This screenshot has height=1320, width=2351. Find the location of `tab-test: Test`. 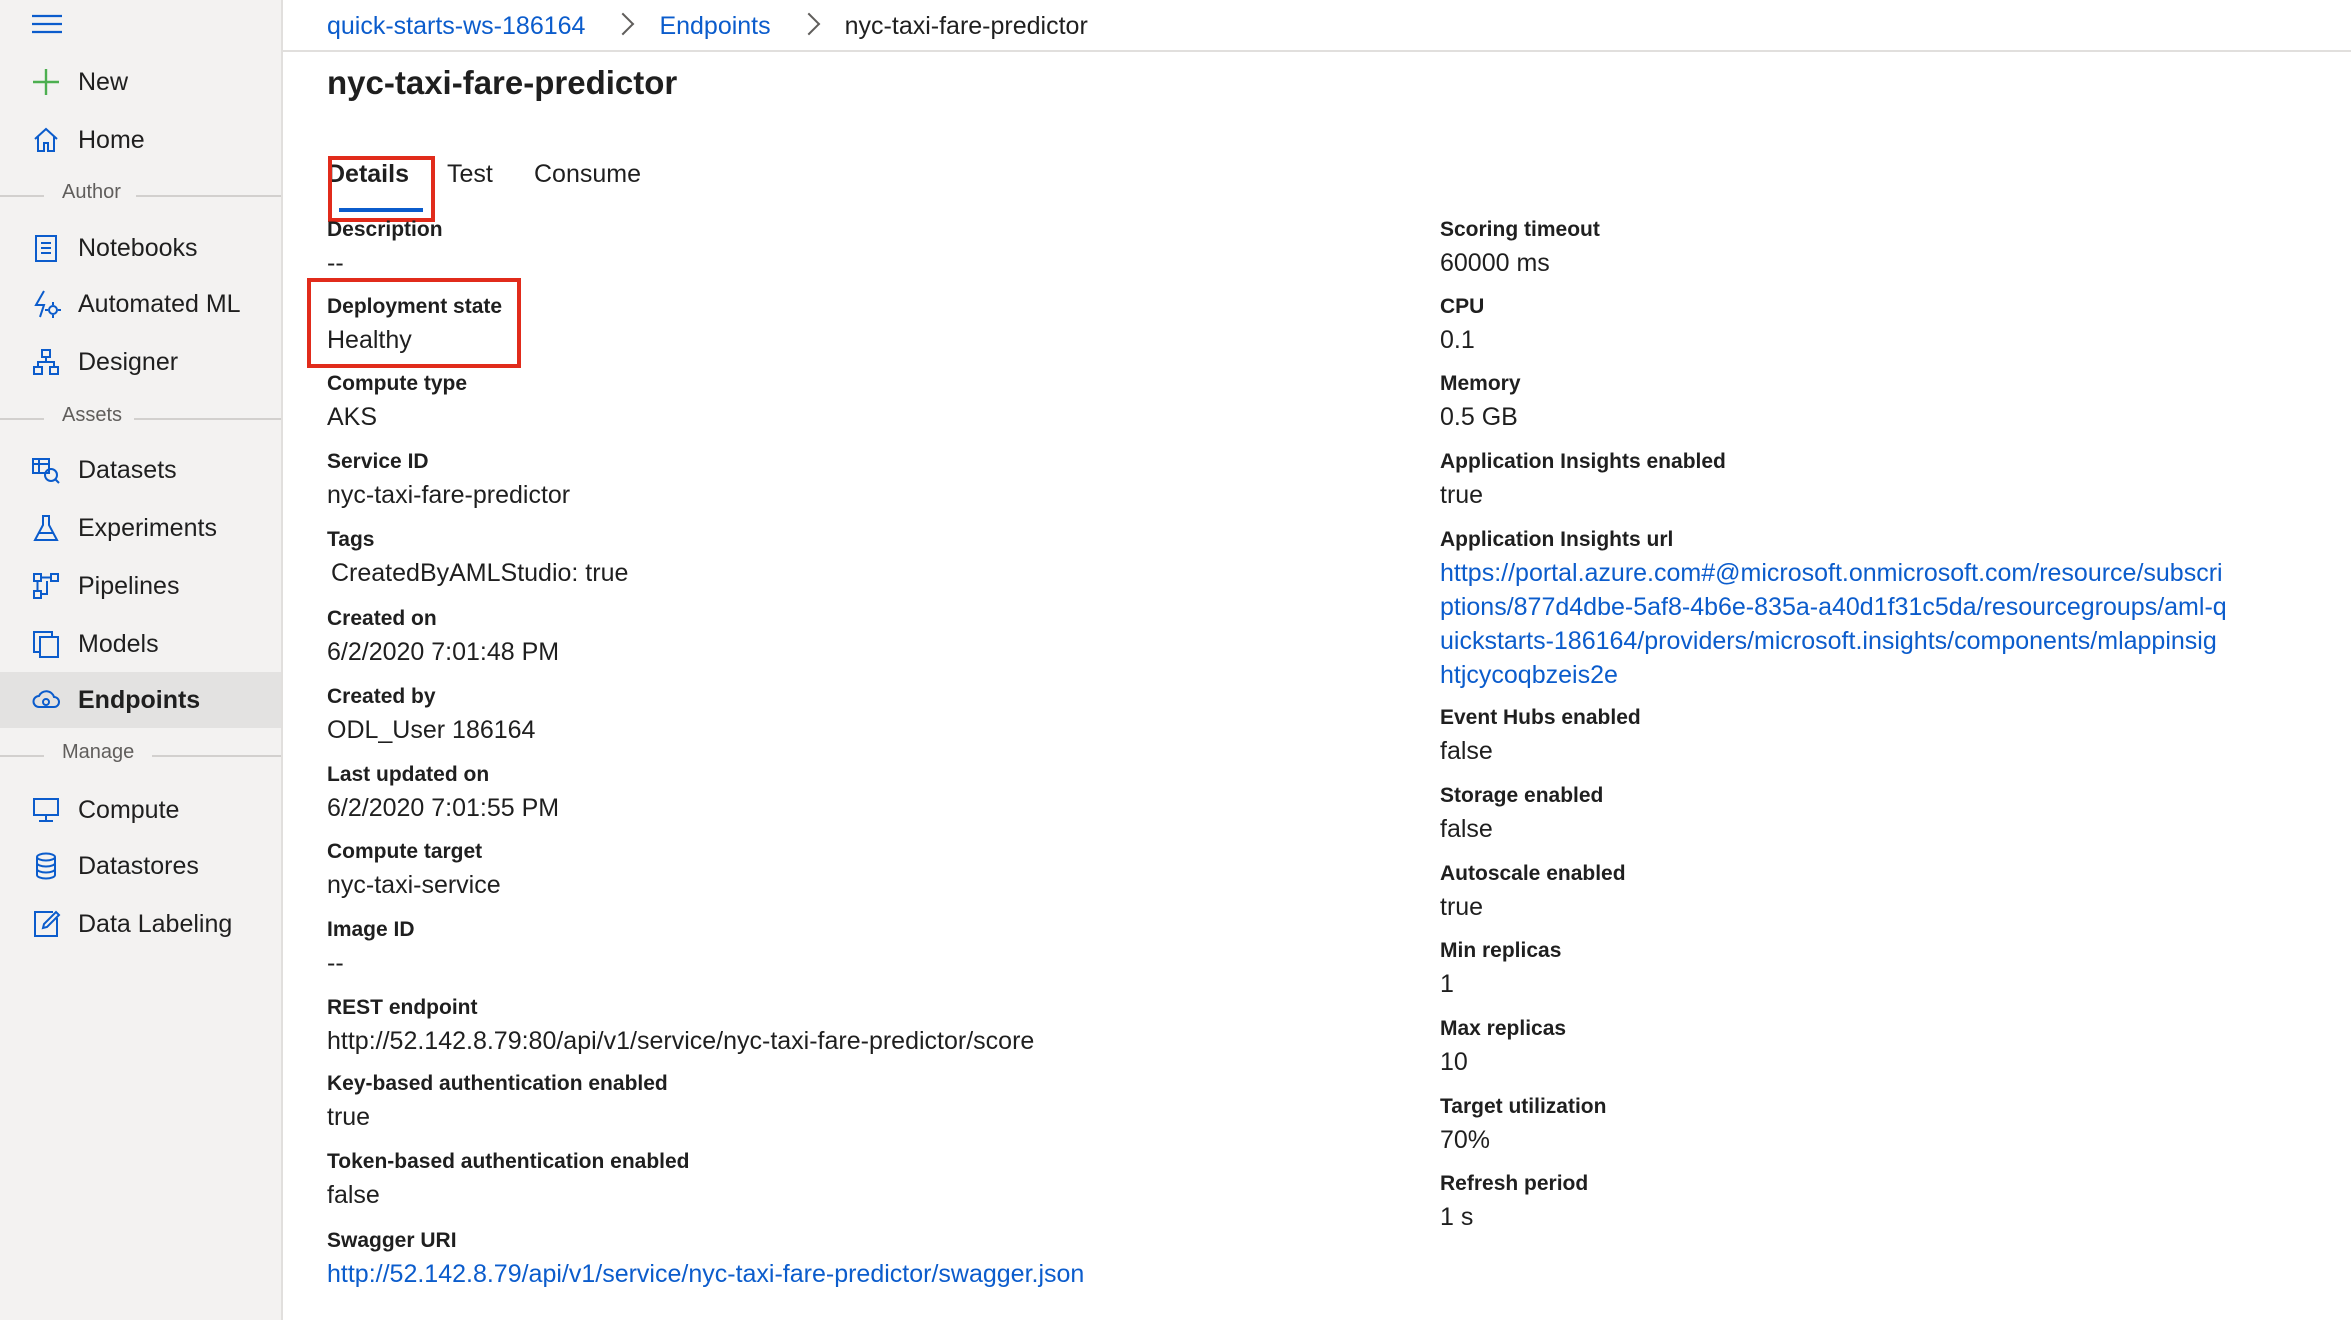

tab-test: Test is located at coordinates (470, 174).